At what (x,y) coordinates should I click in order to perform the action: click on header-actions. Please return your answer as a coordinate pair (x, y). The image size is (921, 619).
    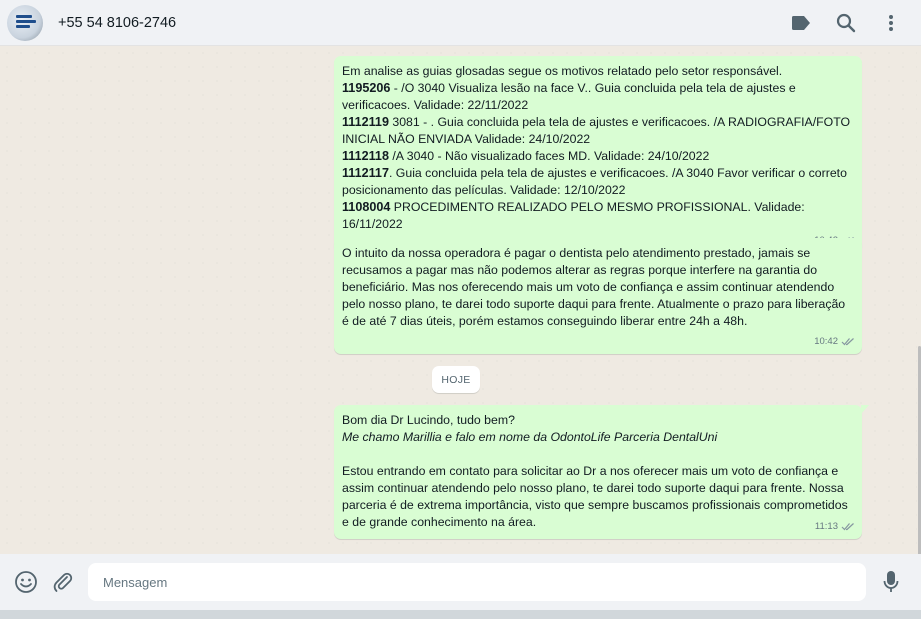
    Looking at the image, I should click on (835, 23).